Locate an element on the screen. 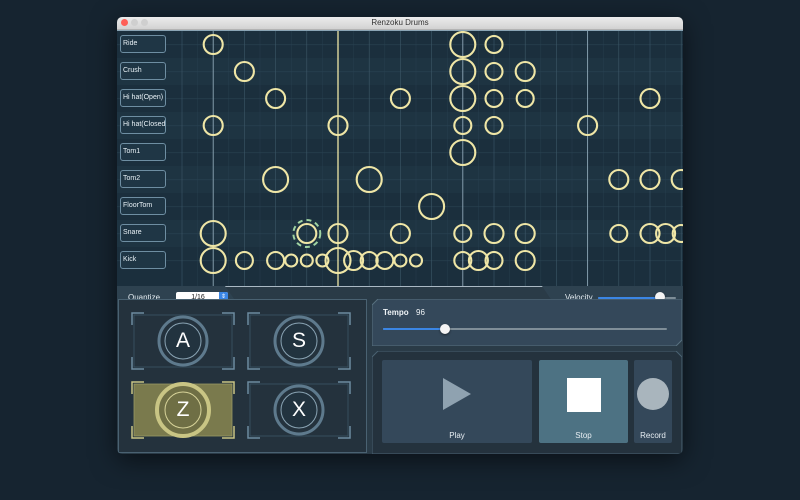 The width and height of the screenshot is (800, 500). track-label: Ride is located at coordinates (143, 44).